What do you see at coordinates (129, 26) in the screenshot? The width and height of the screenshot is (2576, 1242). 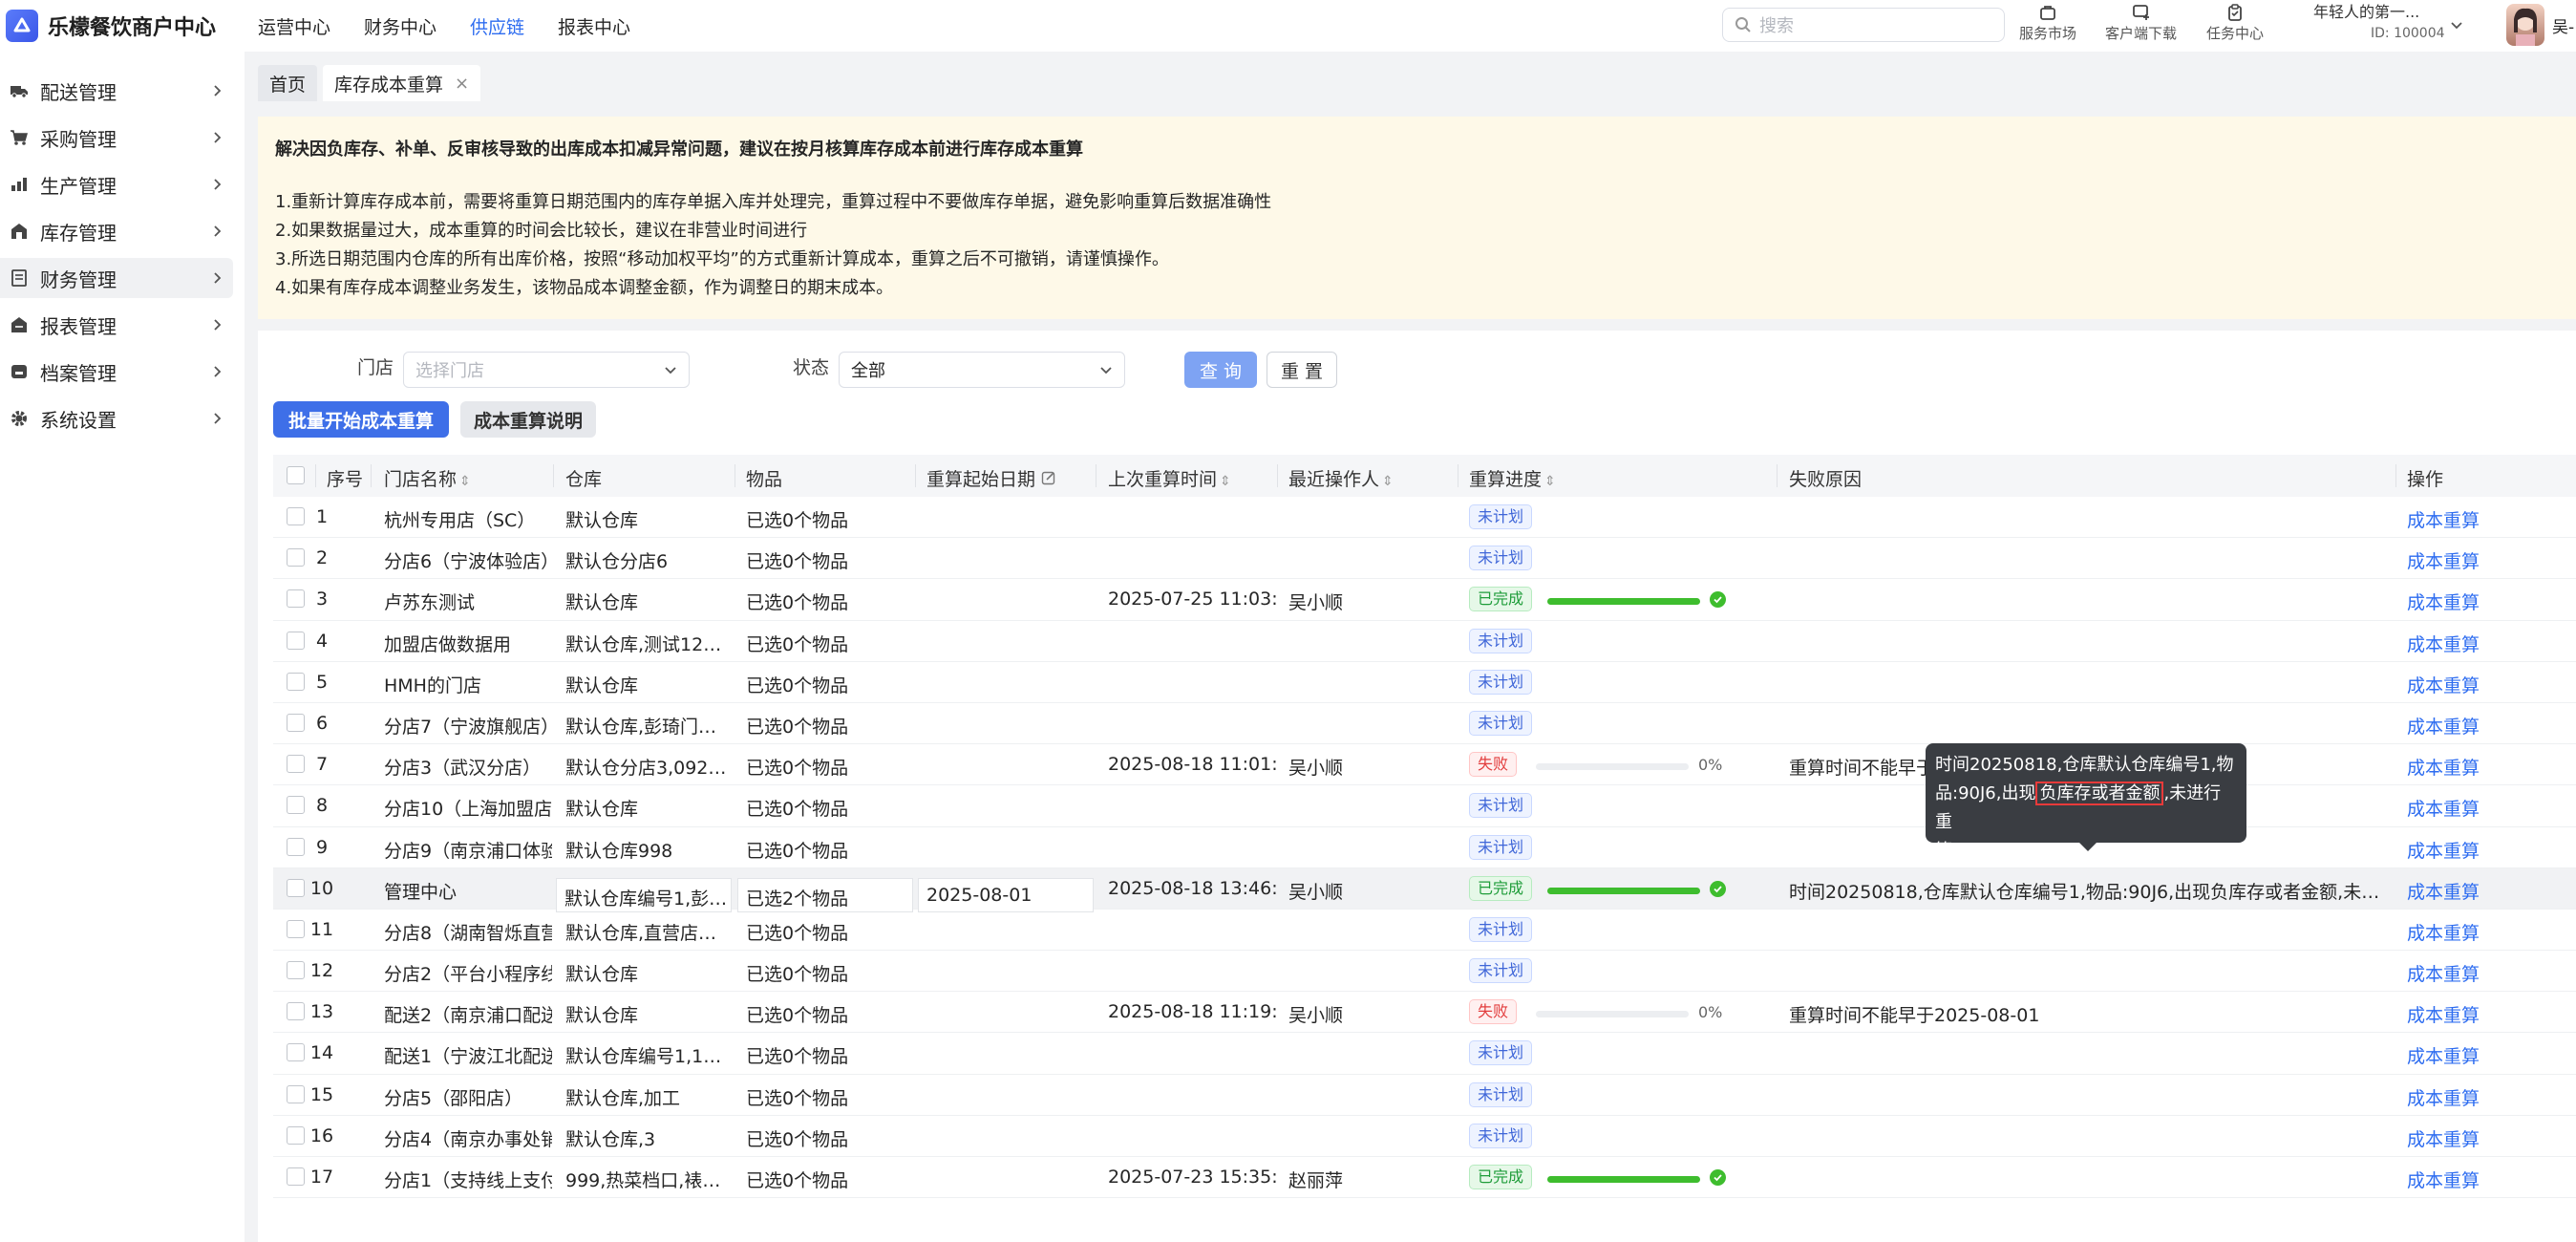 I see `brand: 乐檬餐饮商户中心` at bounding box center [129, 26].